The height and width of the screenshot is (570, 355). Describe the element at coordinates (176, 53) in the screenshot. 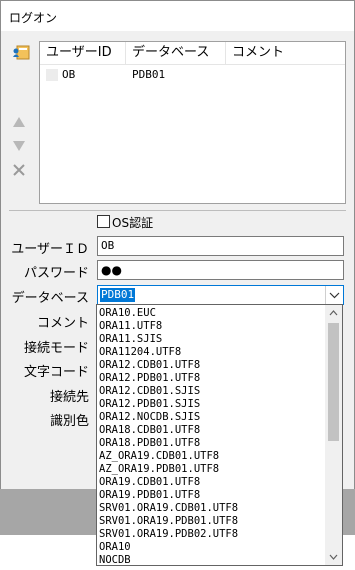

I see `column-header-database: データベース` at that location.